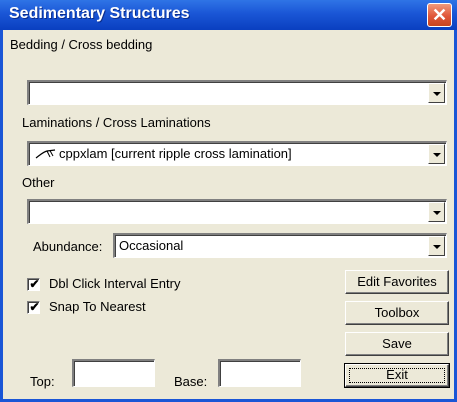 Image resolution: width=457 pixels, height=402 pixels. I want to click on other-dropdown-arrow-icon, so click(436, 212).